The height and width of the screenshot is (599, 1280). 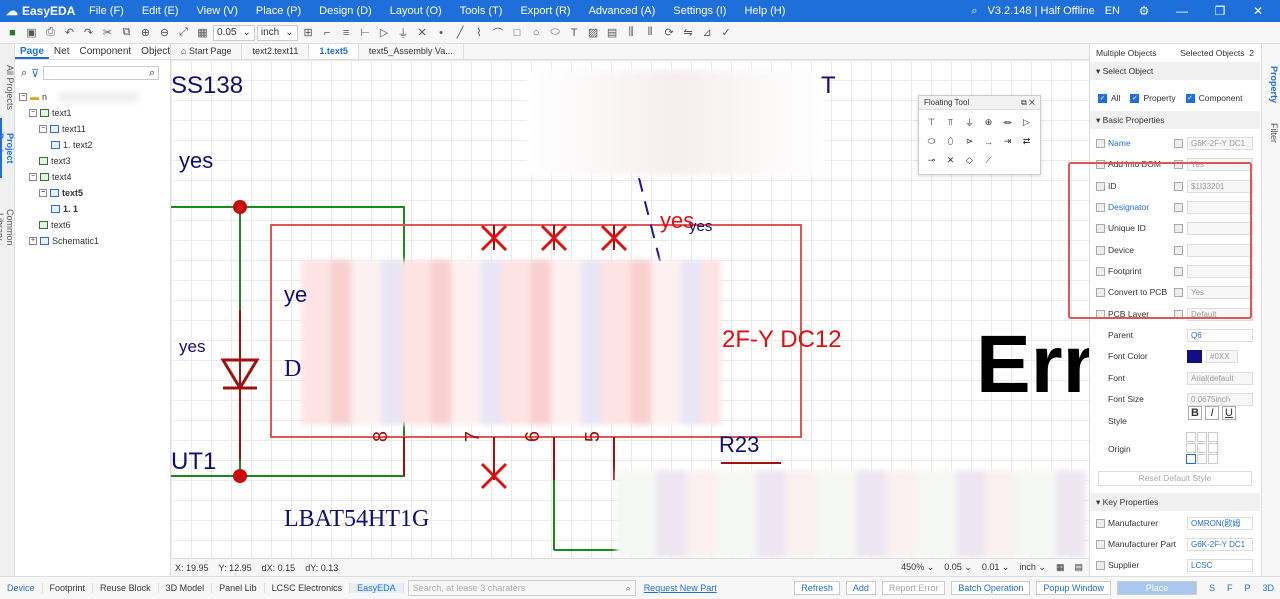 I want to click on language-selector: EN, so click(x=1112, y=11).